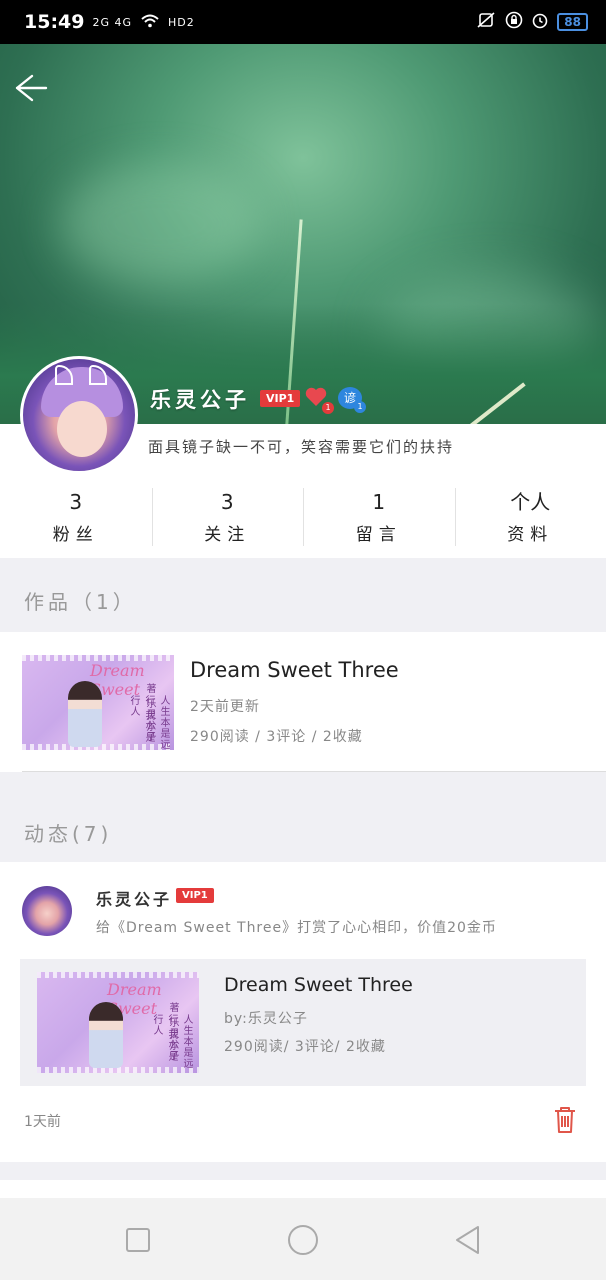  What do you see at coordinates (296, 928) in the screenshot?
I see `activity-text: 给《Dream Sweet Three》打赏了心心相印，价值20金币` at bounding box center [296, 928].